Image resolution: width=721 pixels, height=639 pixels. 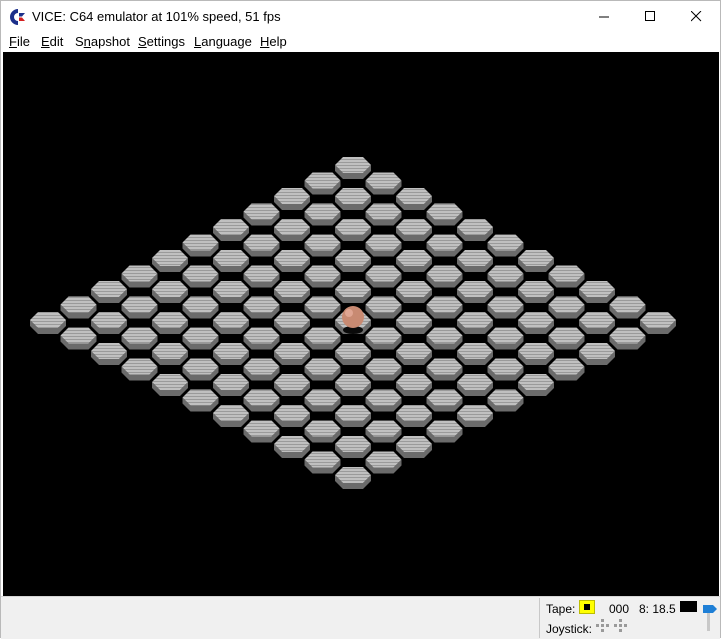 What do you see at coordinates (353, 320) in the screenshot?
I see `ball-sprite` at bounding box center [353, 320].